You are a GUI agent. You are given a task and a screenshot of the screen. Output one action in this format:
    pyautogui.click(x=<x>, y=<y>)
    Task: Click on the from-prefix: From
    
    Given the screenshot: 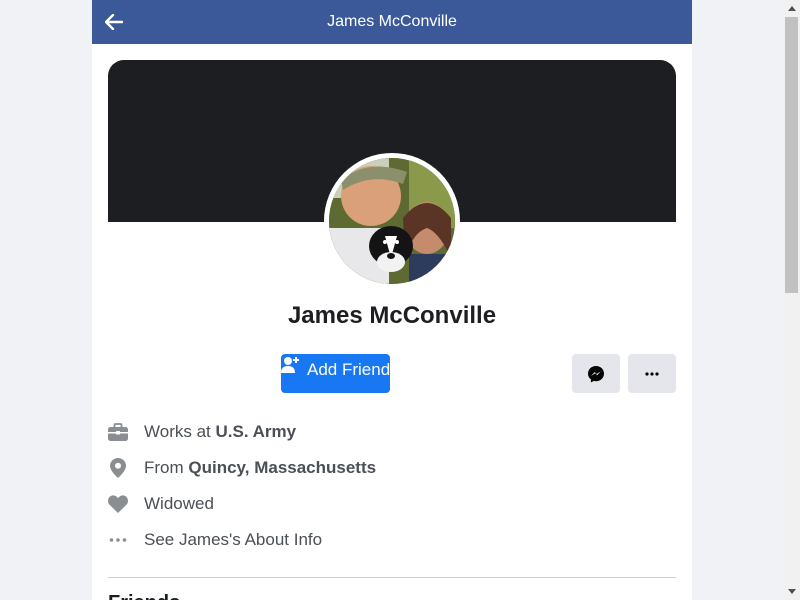 What is the action you would take?
    pyautogui.click(x=166, y=467)
    